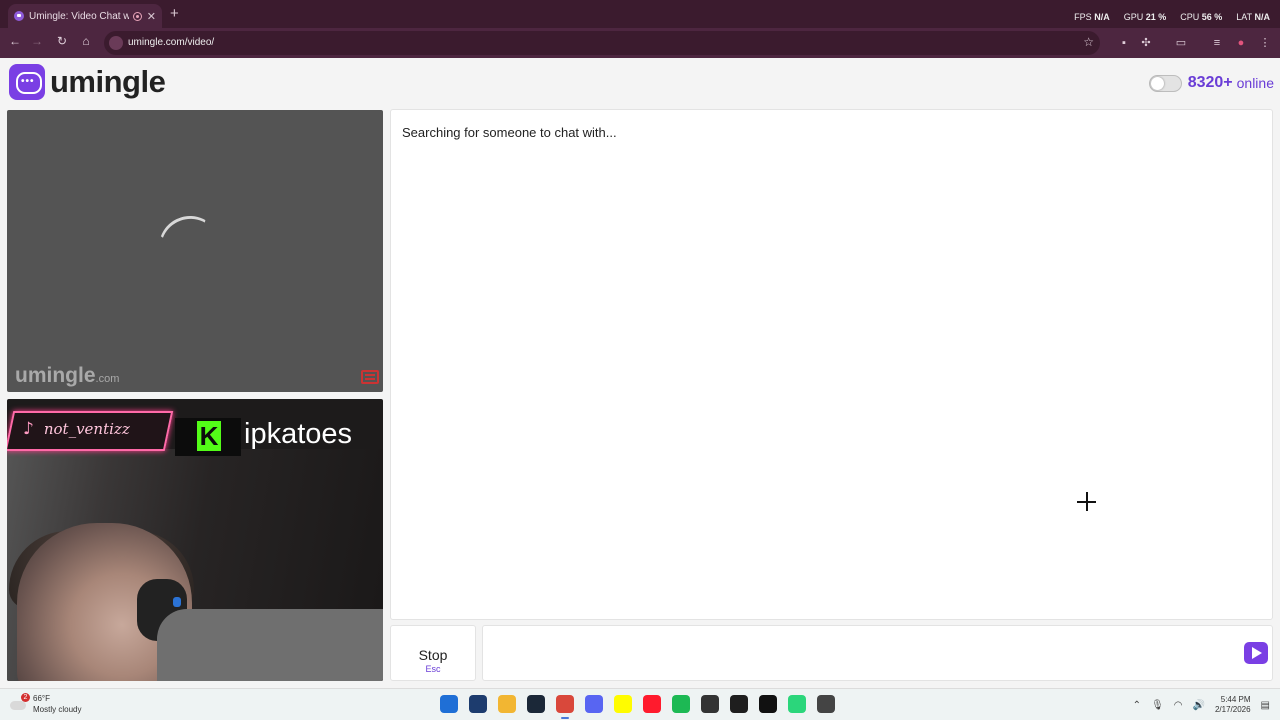 This screenshot has width=1280, height=720. Describe the element at coordinates (507, 704) in the screenshot. I see `file-explorer-icon` at that location.